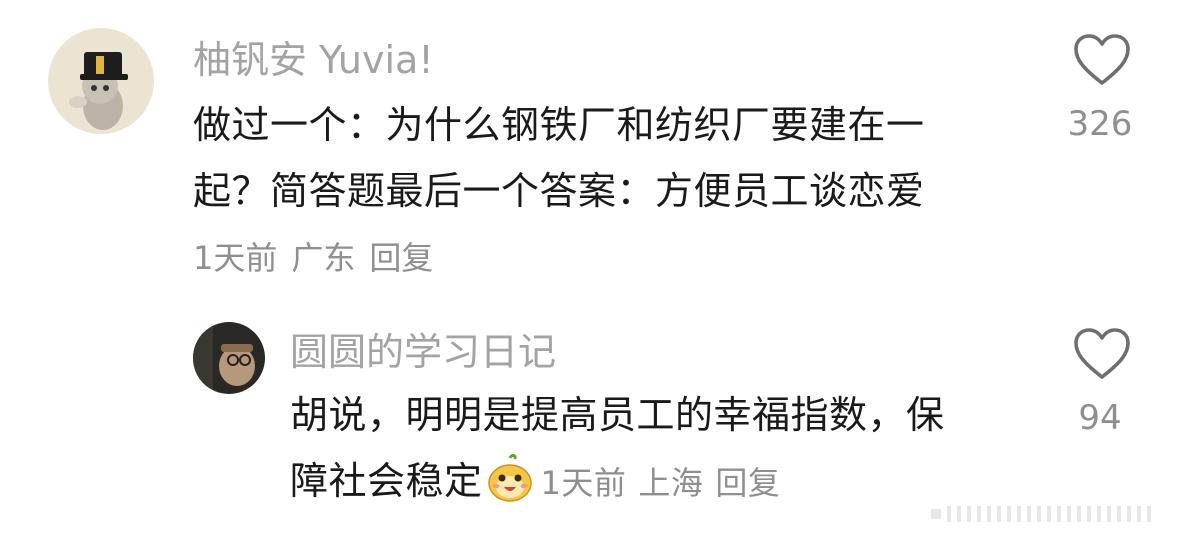 The height and width of the screenshot is (539, 1179). I want to click on happy-face-sticker-icon, so click(510, 479).